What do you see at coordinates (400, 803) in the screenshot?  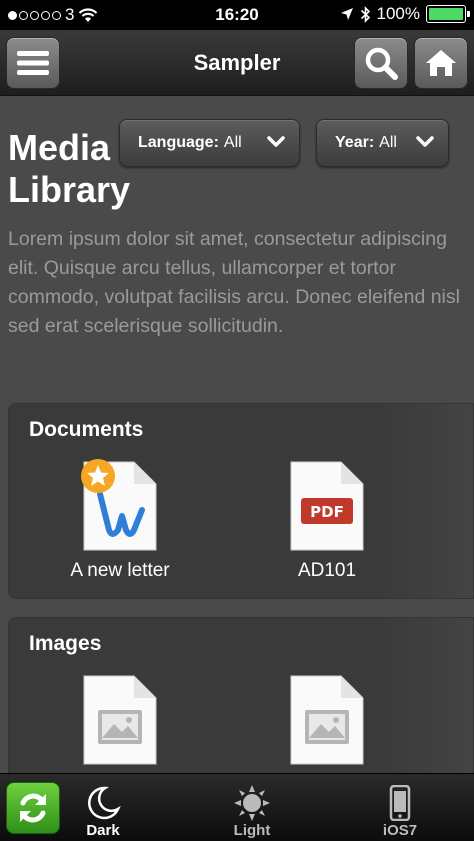 I see `phone-icon` at bounding box center [400, 803].